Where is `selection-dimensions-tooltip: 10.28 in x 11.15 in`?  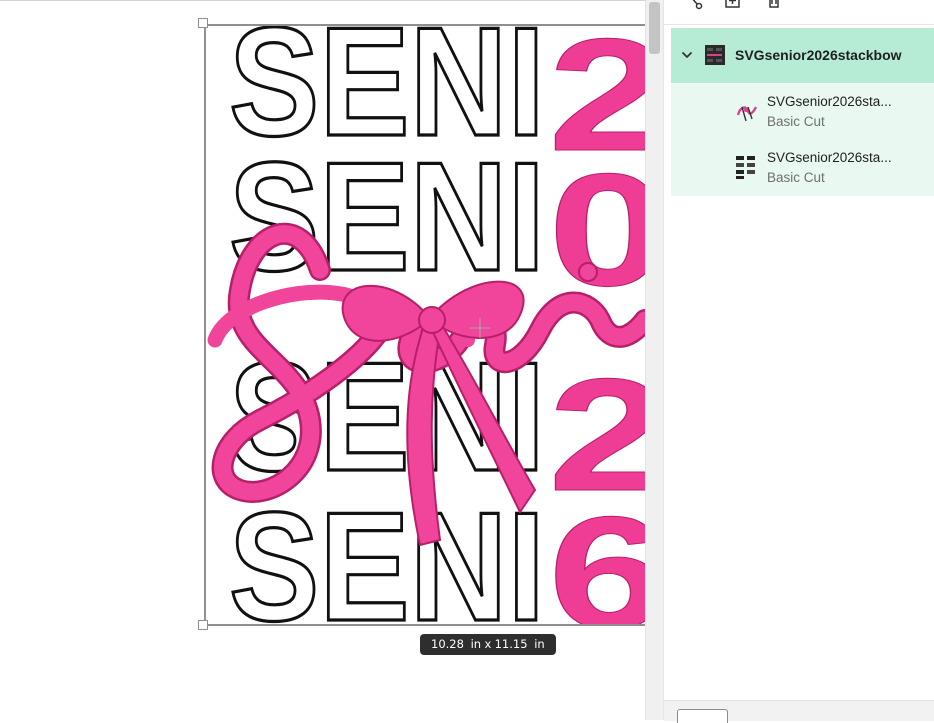
selection-dimensions-tooltip: 10.28 in x 11.15 in is located at coordinates (488, 644).